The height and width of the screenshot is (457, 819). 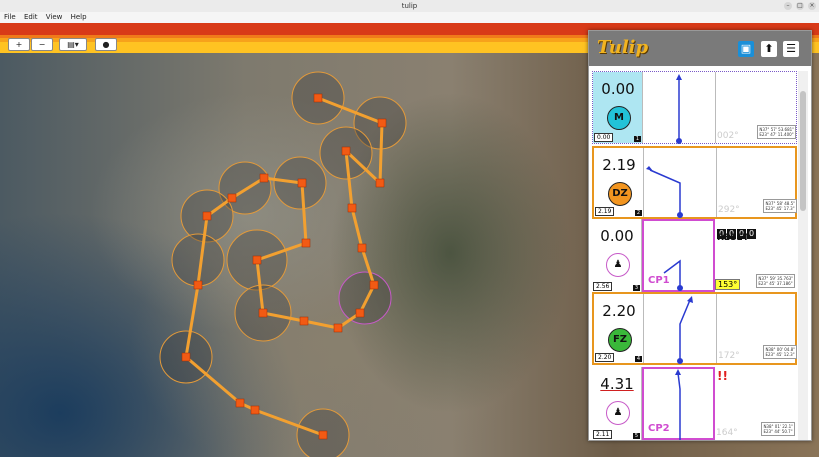 What do you see at coordinates (803, 255) in the screenshot?
I see `panel-scrollbar` at bounding box center [803, 255].